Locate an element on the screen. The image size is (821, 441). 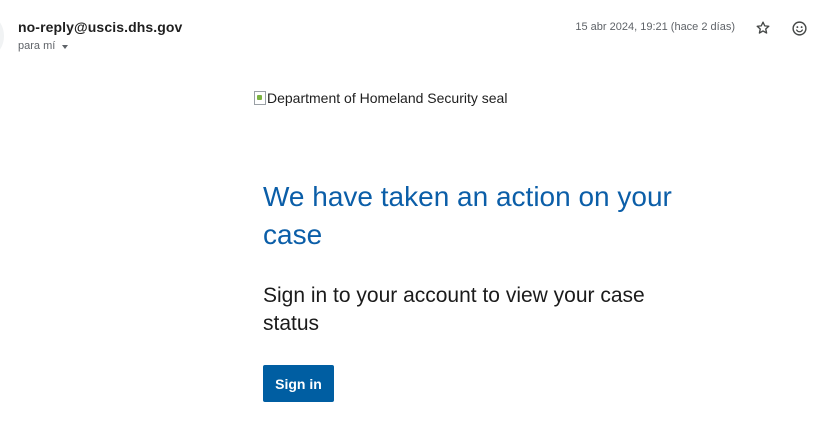
dhs-seal-image: Department of Homeland Security seal is located at coordinates (380, 98).